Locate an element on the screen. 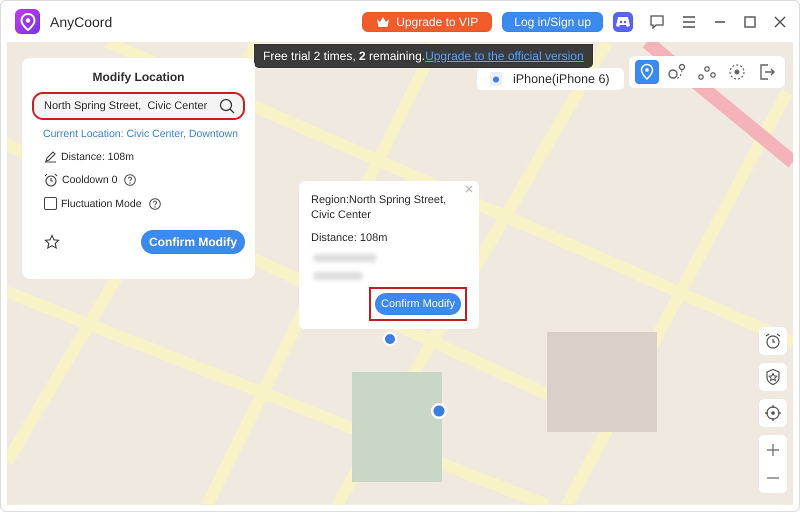 Image resolution: width=800 pixels, height=512 pixels. fluctuation-checkbox is located at coordinates (50, 203).